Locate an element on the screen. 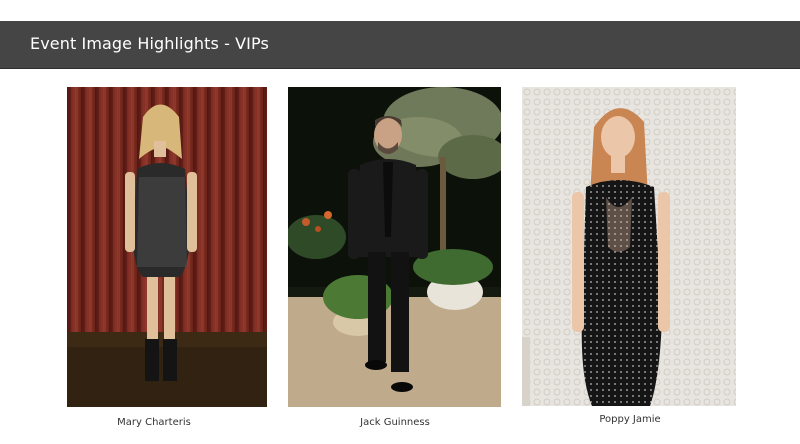 This screenshot has height=444, width=800. page-title: Event Image Highlights - VIPs is located at coordinates (149, 43).